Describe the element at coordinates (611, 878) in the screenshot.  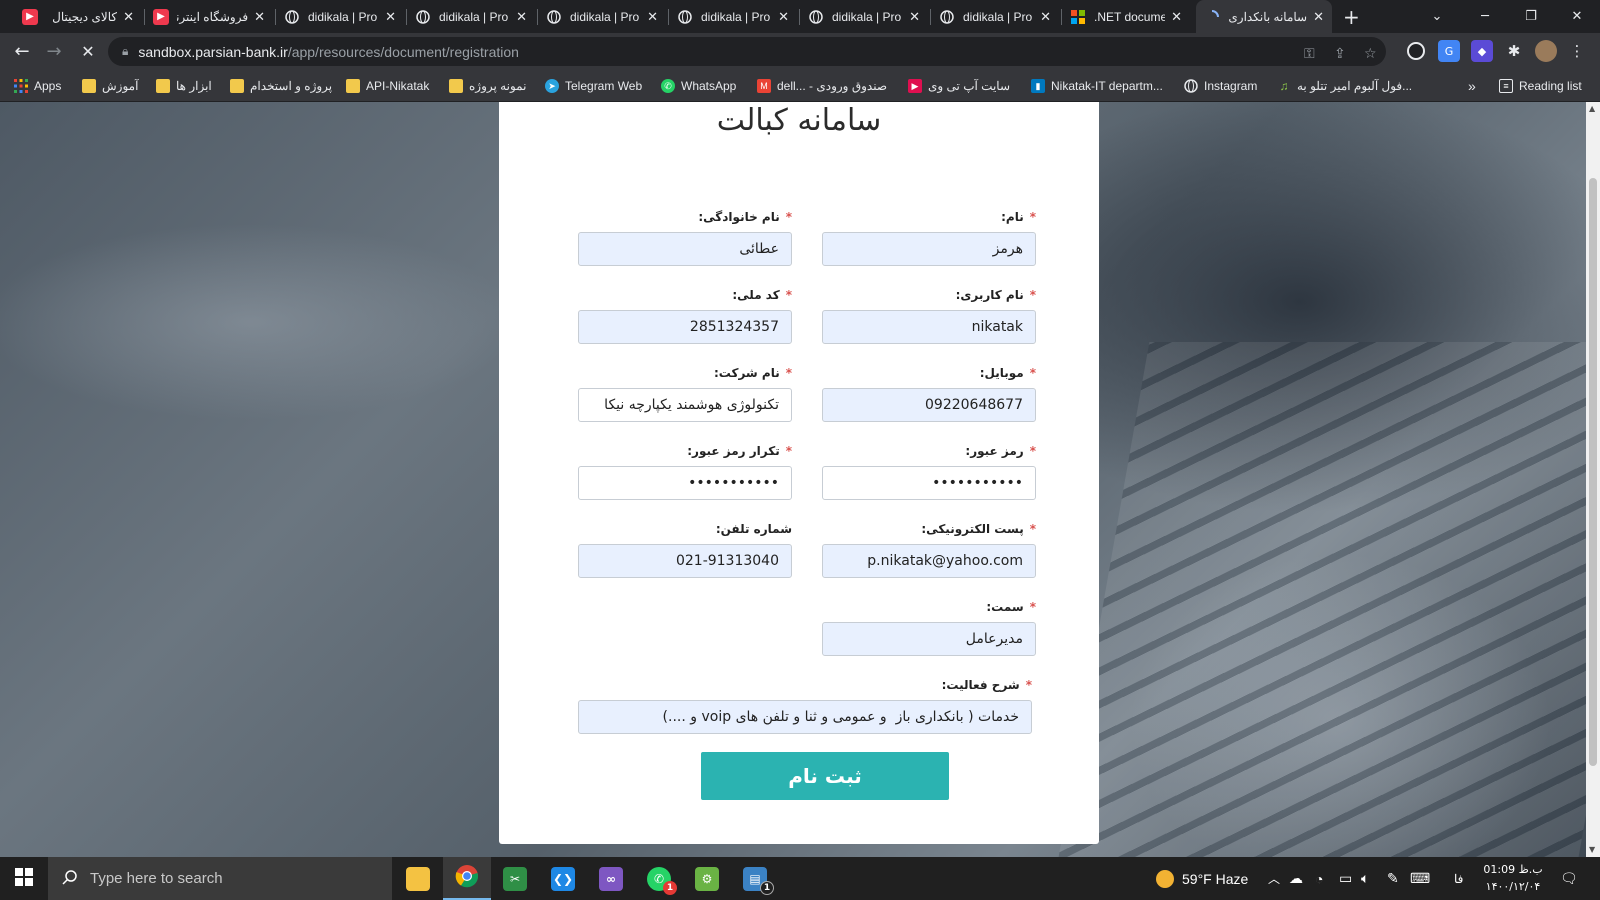
I see `taskbar-visual-studio: ∞` at that location.